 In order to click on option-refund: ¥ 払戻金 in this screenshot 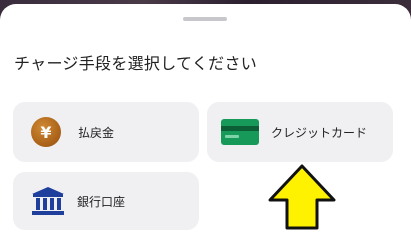, I will do `click(106, 132)`.